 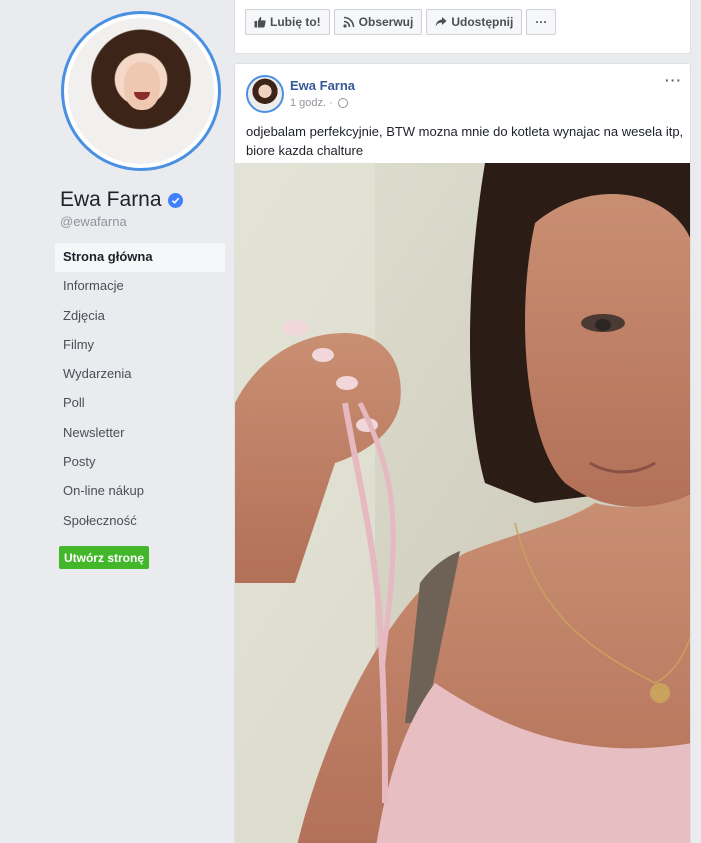 I want to click on follow-button: Obserwuj, so click(x=378, y=22).